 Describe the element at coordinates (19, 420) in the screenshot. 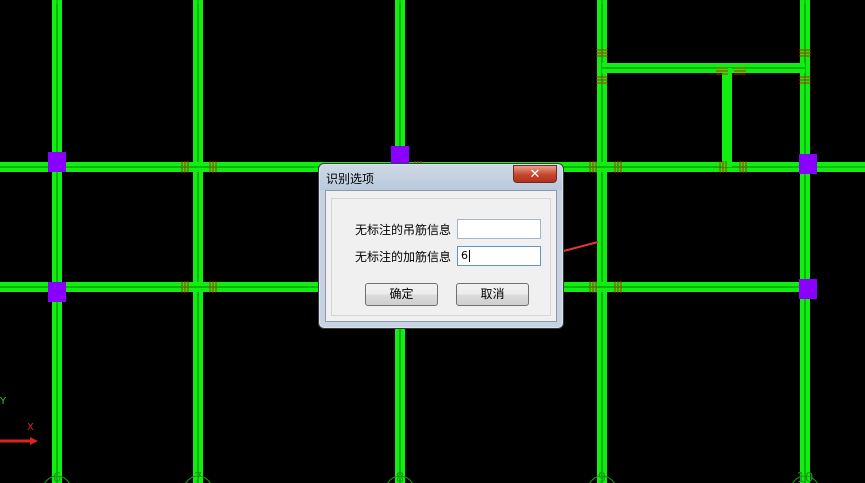

I see `ucs-icon: Y X` at that location.